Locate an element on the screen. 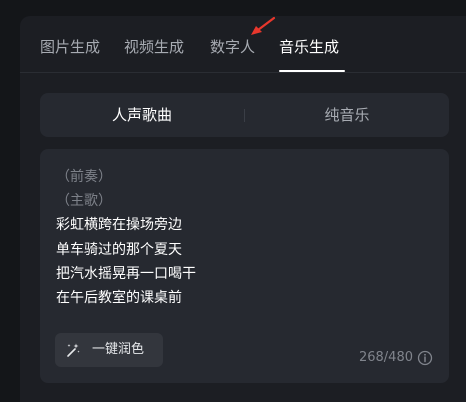  lyrics-line: 在午后教室的课桌前 is located at coordinates (119, 298).